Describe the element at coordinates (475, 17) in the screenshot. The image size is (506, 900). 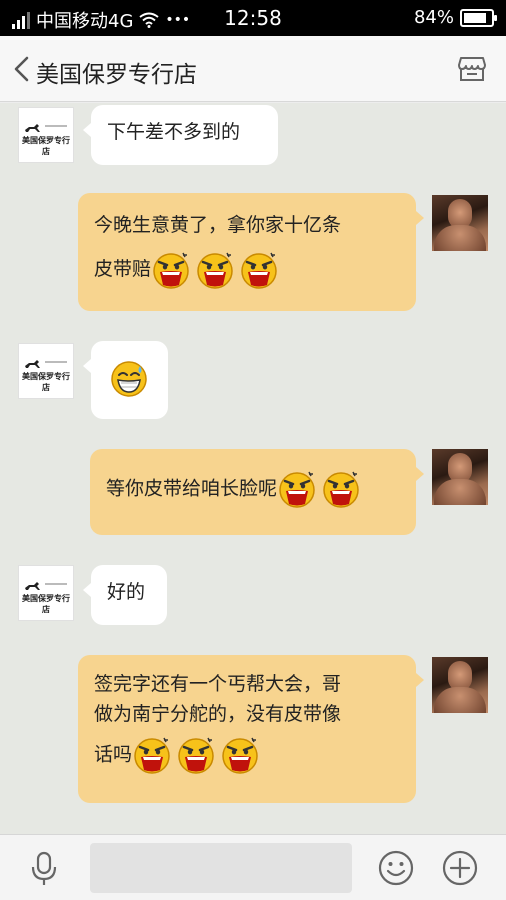
I see `battery-fill` at that location.